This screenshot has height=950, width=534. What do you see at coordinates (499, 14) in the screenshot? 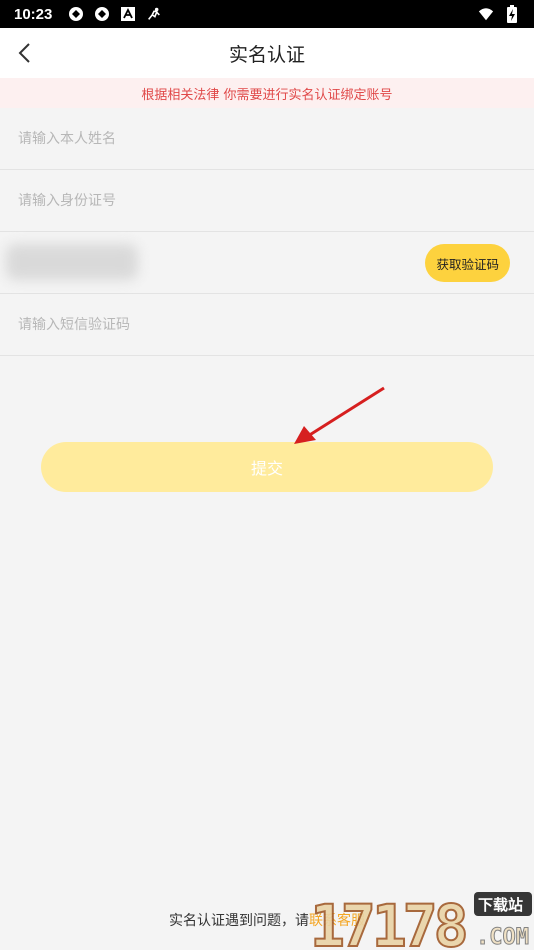
I see `status-right` at bounding box center [499, 14].